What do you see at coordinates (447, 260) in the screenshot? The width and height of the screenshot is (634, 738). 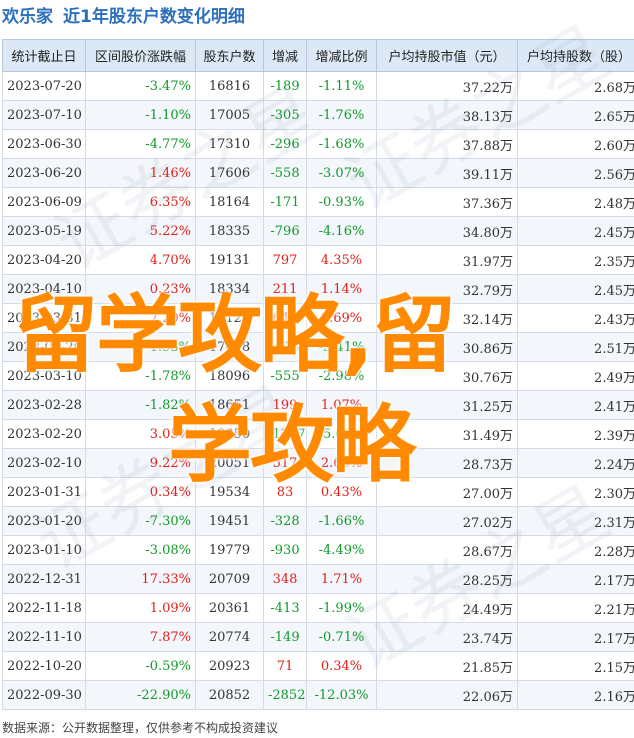 I see `cell-avg-value: 31.97万` at bounding box center [447, 260].